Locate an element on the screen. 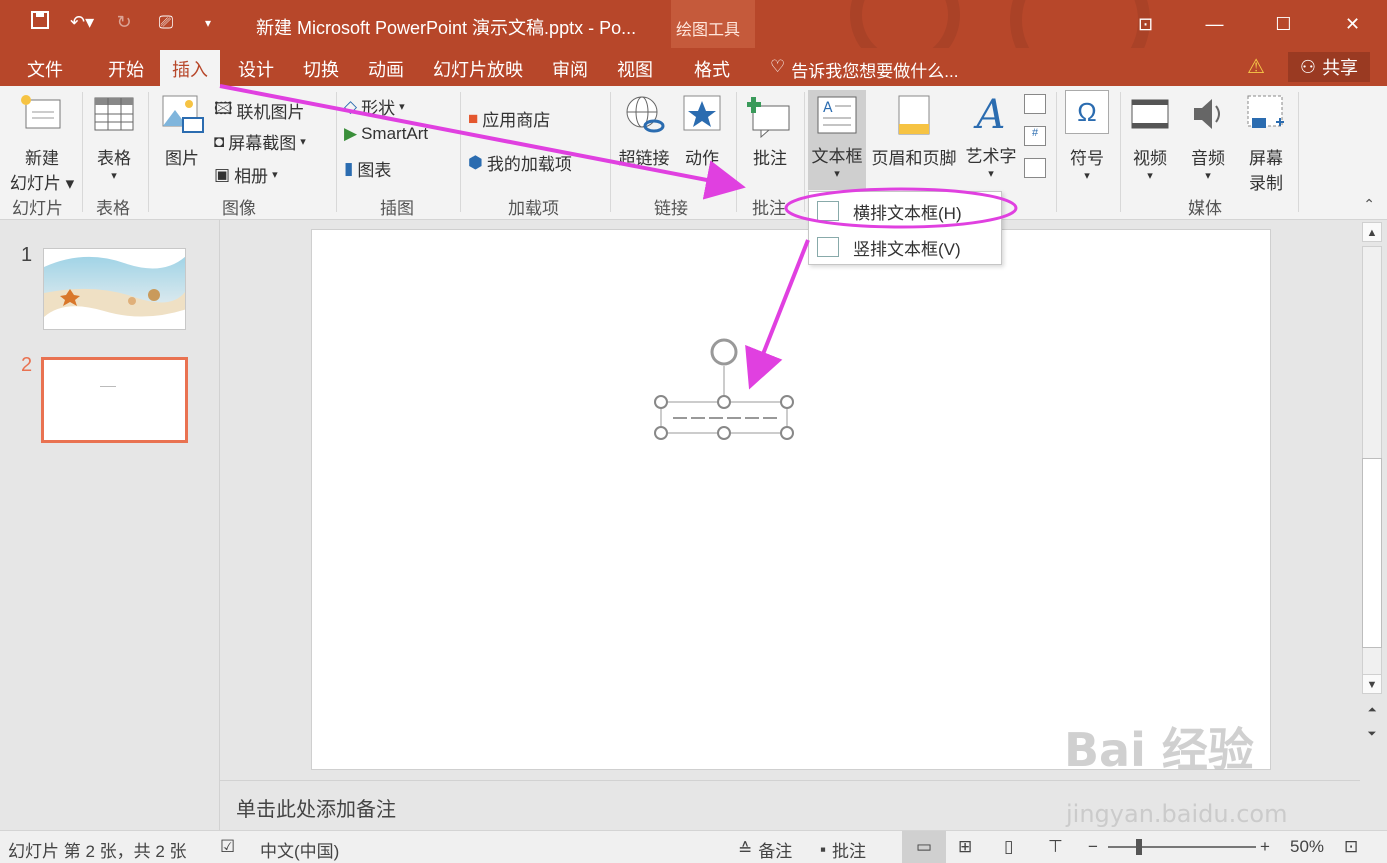 Image resolution: width=1387 pixels, height=863 pixels. my-addins-button: ⬢ 我的加载项 is located at coordinates (520, 162).